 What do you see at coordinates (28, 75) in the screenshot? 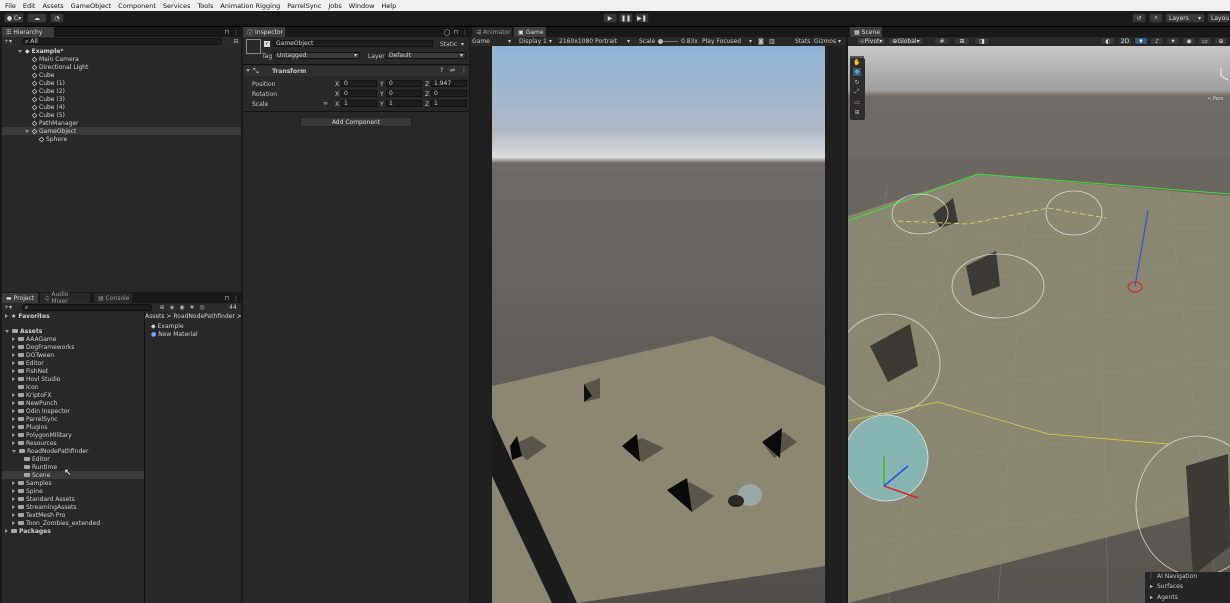
I see `hierarchy-item: Cube` at bounding box center [28, 75].